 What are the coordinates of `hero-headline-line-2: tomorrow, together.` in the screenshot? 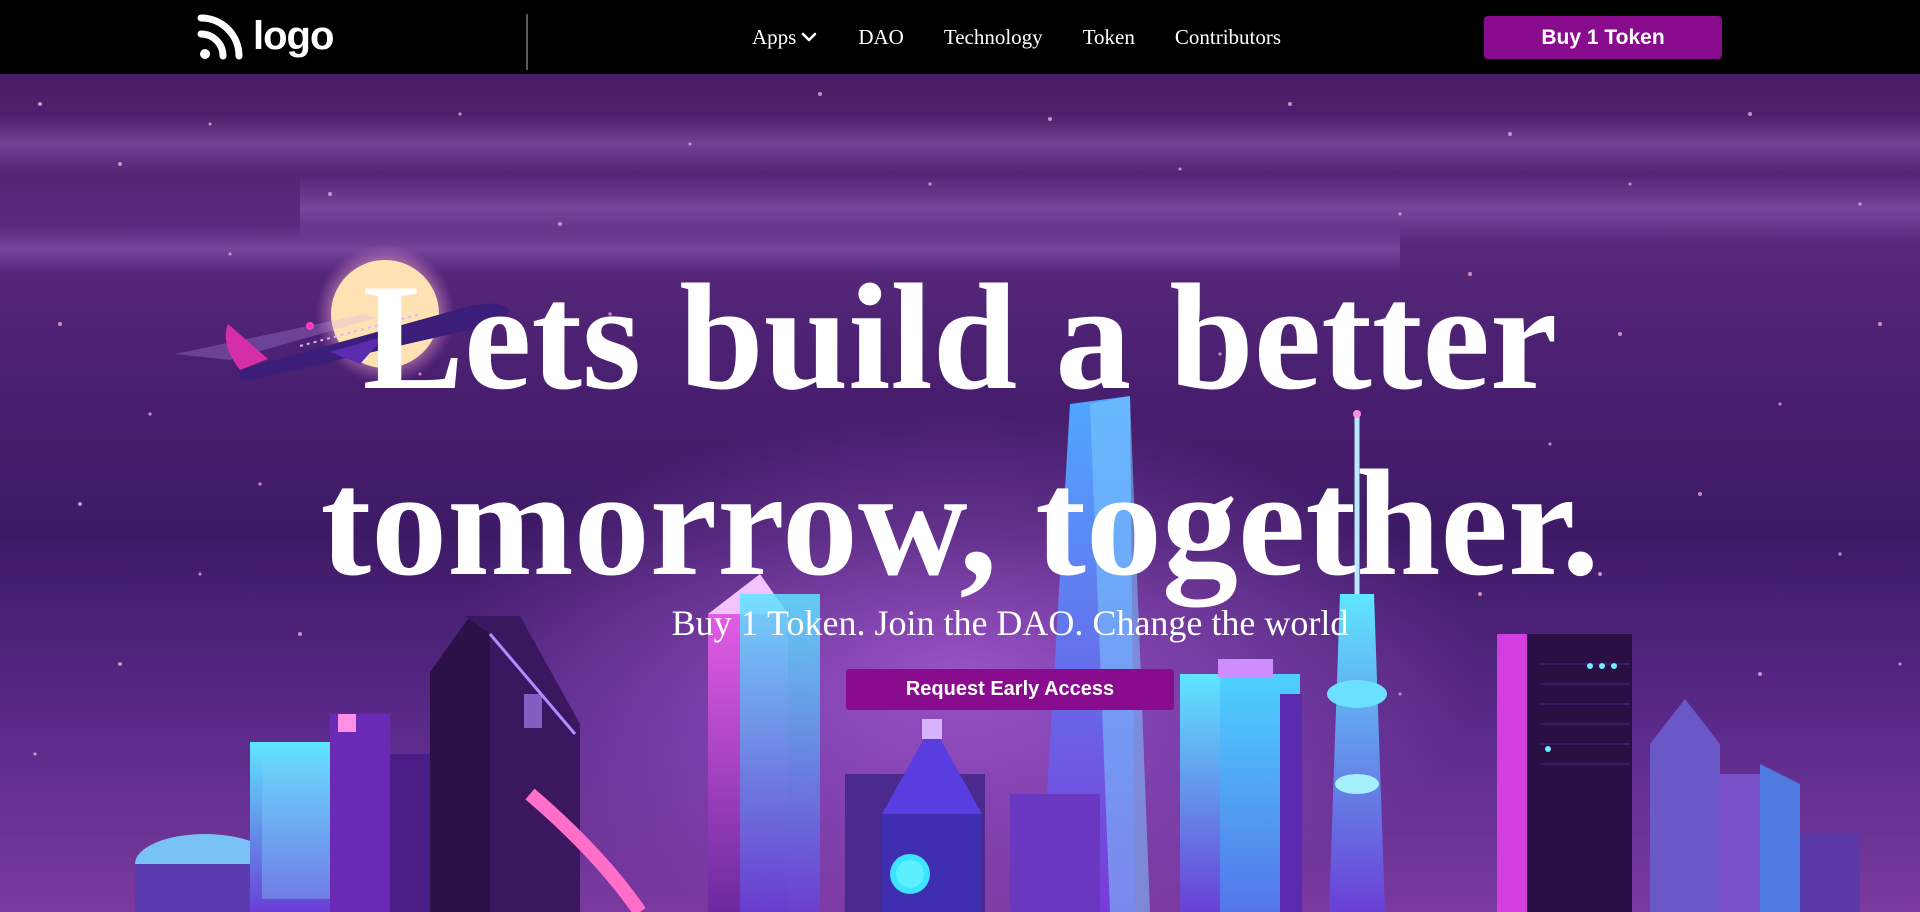 It's located at (960, 523).